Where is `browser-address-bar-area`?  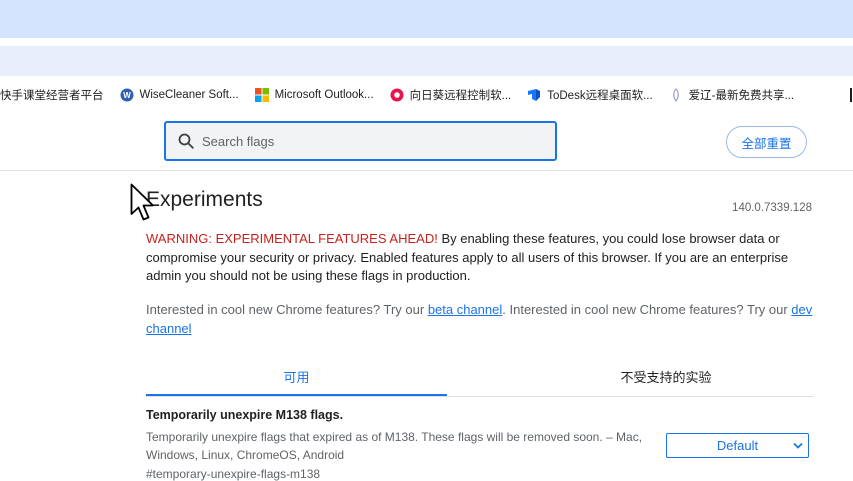 browser-address-bar-area is located at coordinates (426, 61).